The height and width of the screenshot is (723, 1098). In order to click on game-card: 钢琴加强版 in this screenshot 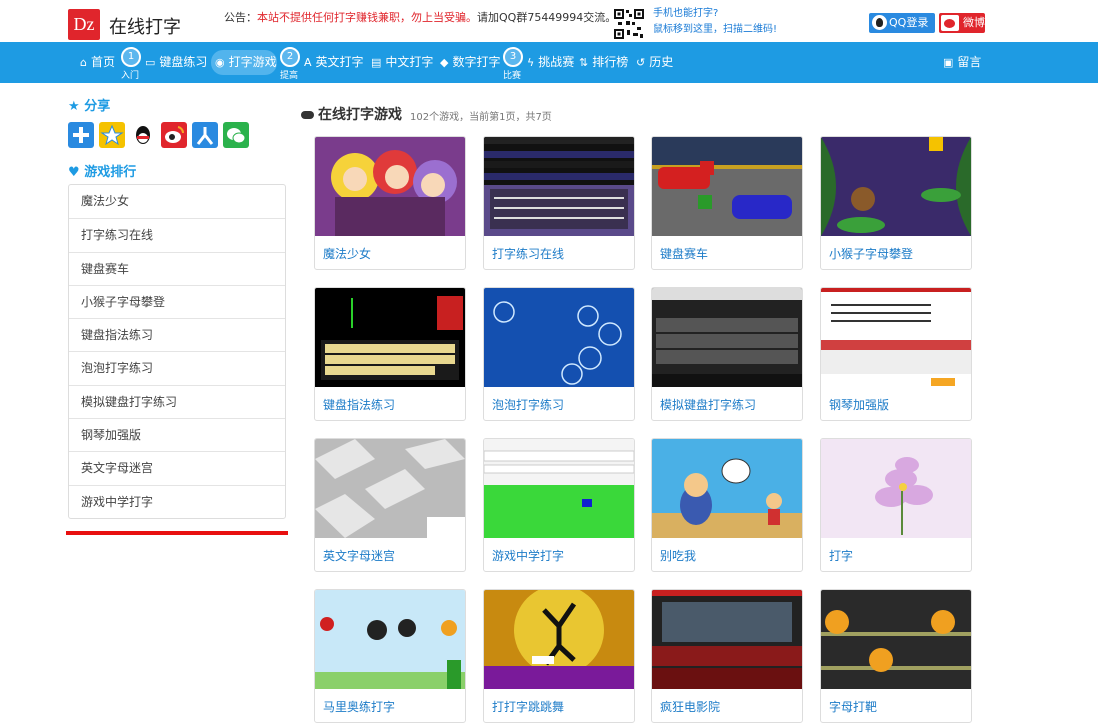, I will do `click(896, 354)`.